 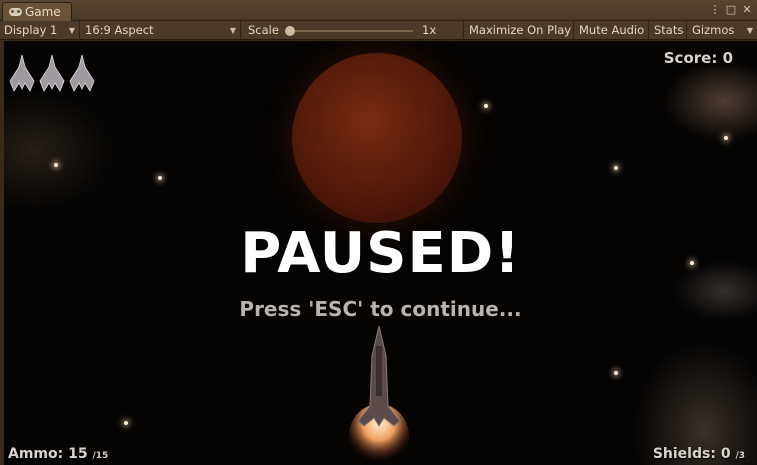 I want to click on maximize-on-play-toggle: Maximize On Play, so click(x=519, y=30).